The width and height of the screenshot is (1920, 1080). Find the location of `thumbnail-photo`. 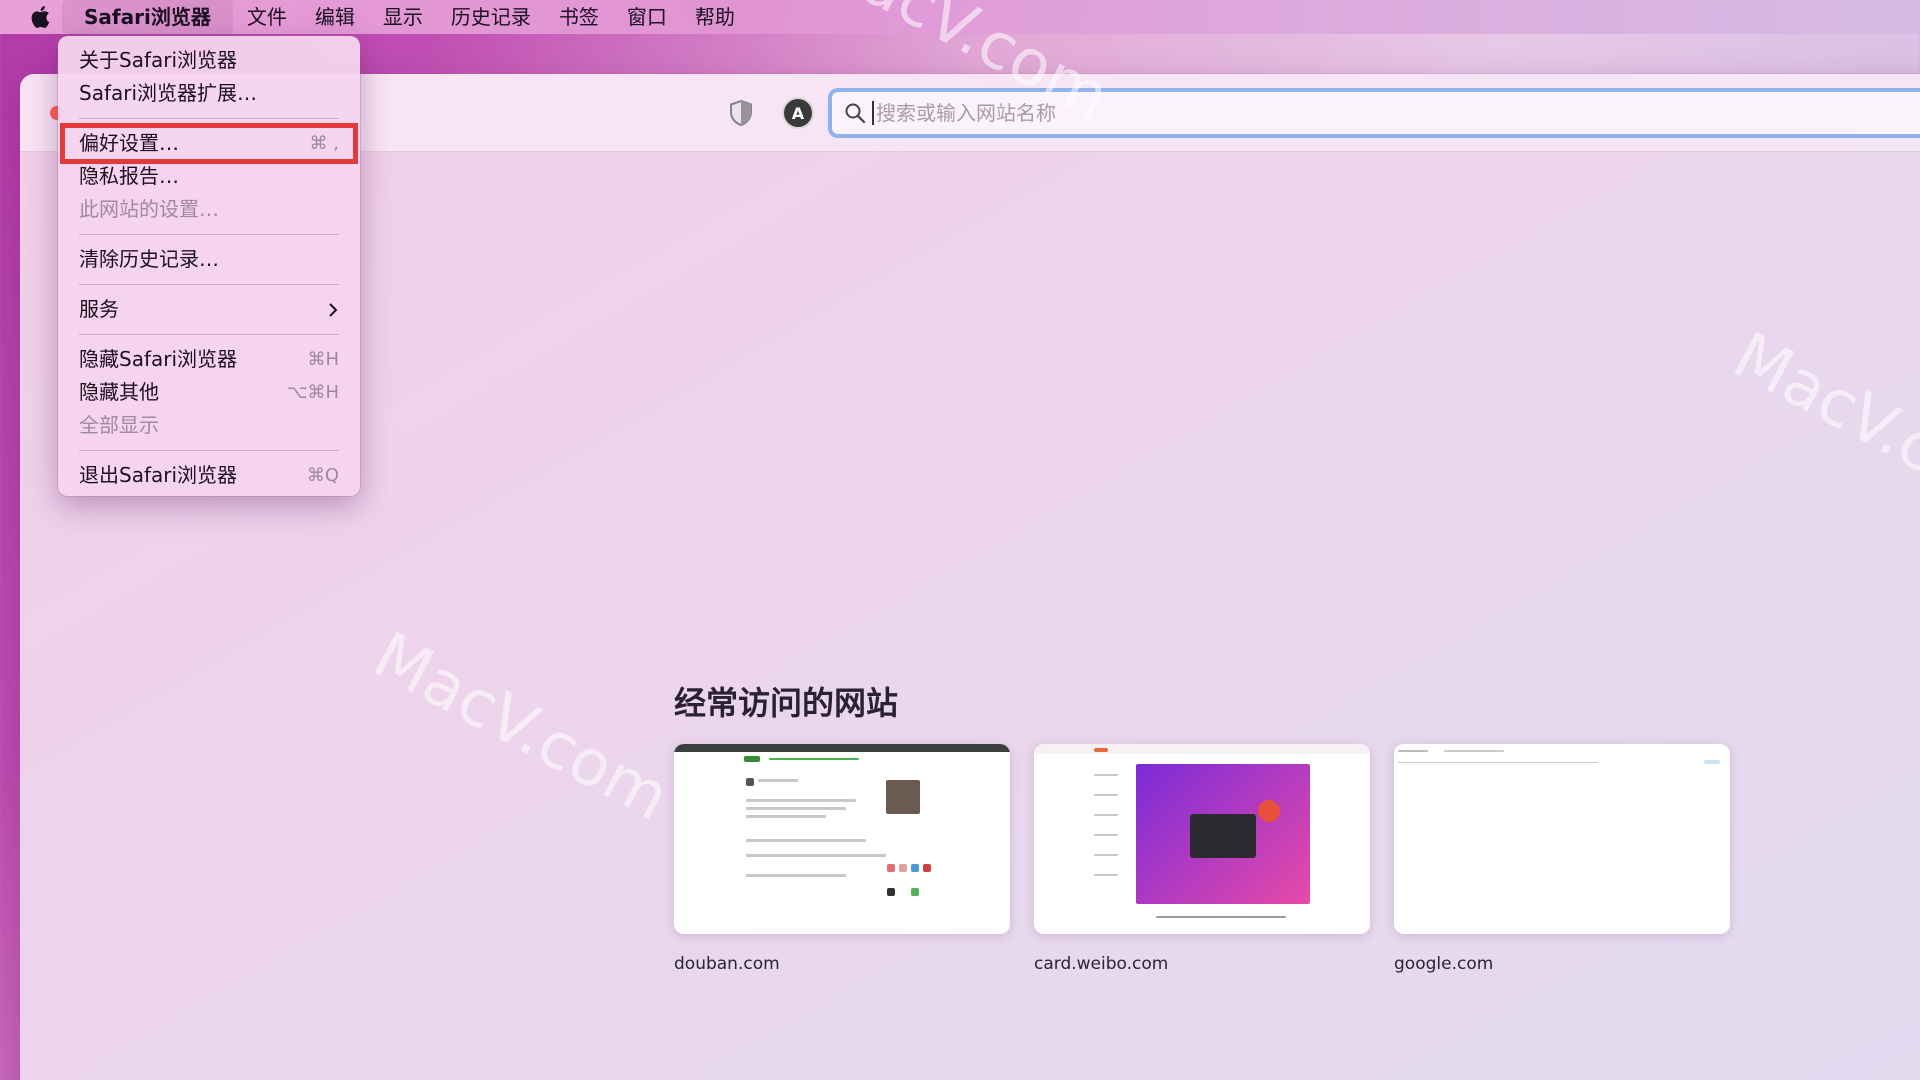

thumbnail-photo is located at coordinates (903, 797).